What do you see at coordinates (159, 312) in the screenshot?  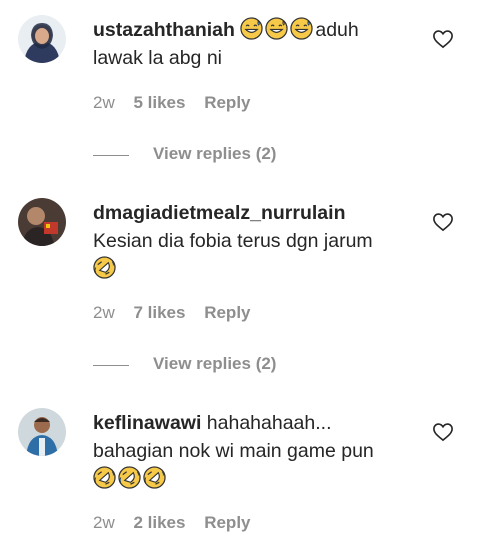 I see `likes-count: 7 likes` at bounding box center [159, 312].